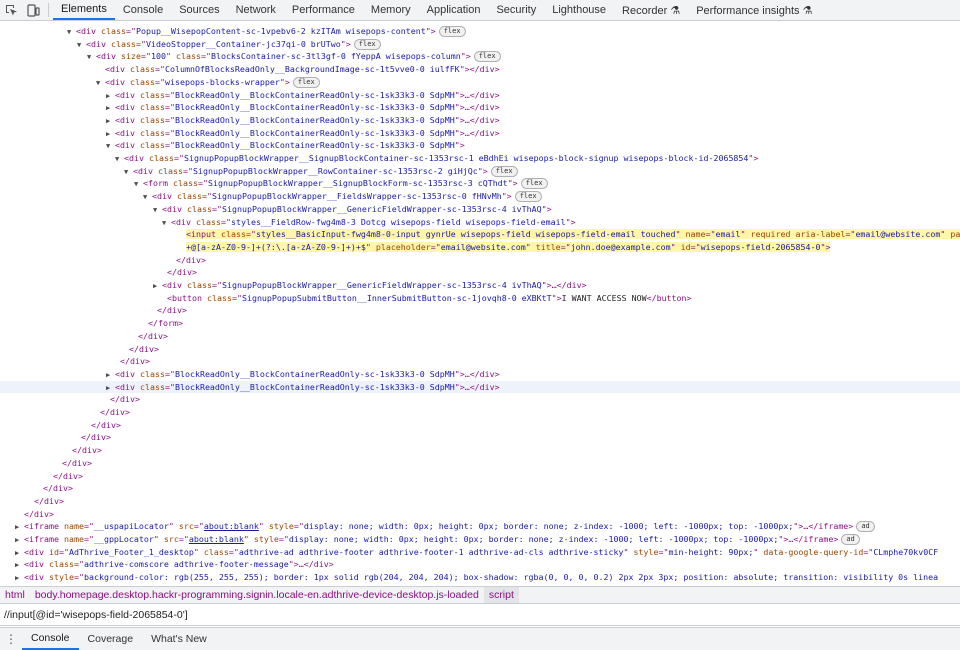 The image size is (960, 650). What do you see at coordinates (199, 10) in the screenshot?
I see `tab-sources: Sources` at bounding box center [199, 10].